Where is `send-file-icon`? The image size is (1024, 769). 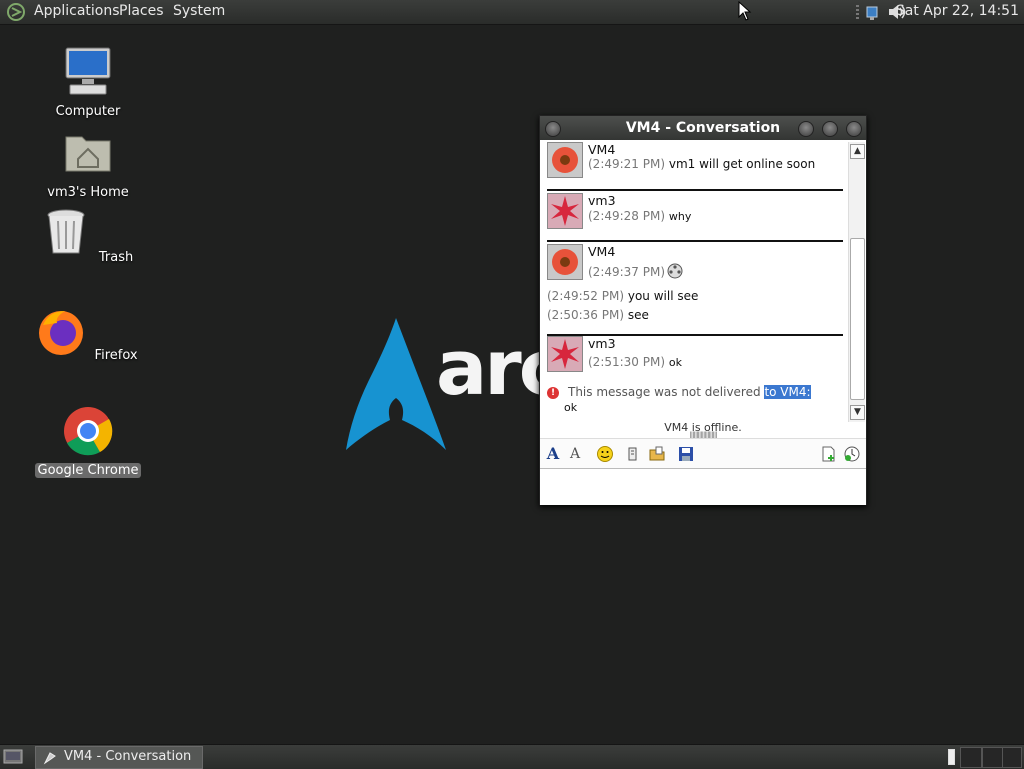 send-file-icon is located at coordinates (657, 454).